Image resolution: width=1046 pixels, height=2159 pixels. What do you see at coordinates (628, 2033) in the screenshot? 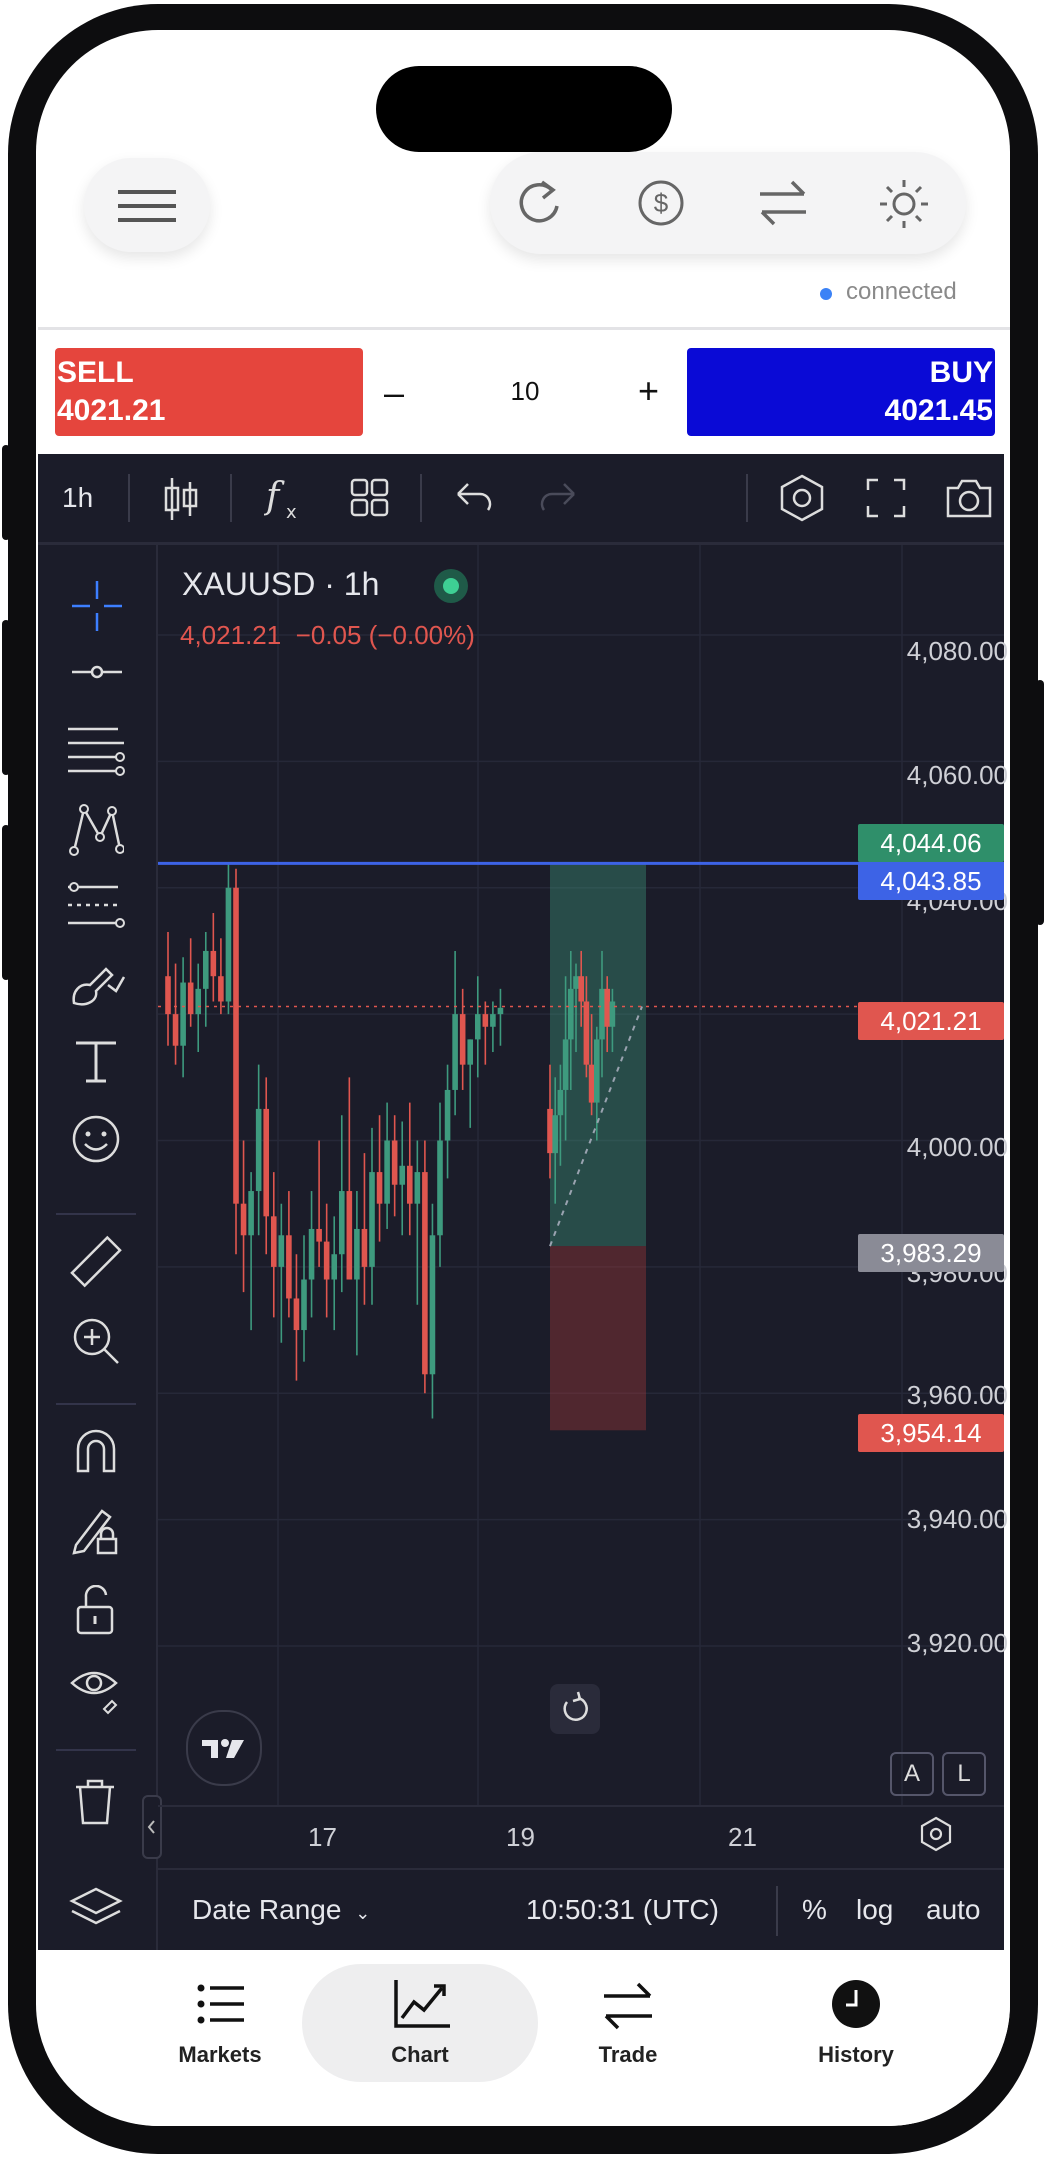
I see `nav-item-trade: Trade` at bounding box center [628, 2033].